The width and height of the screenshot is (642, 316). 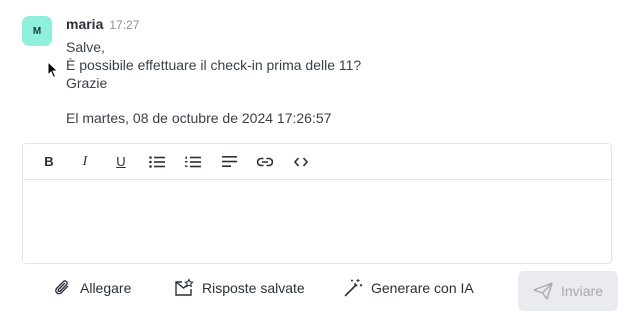 I want to click on numbered-list-icon, so click(x=193, y=161).